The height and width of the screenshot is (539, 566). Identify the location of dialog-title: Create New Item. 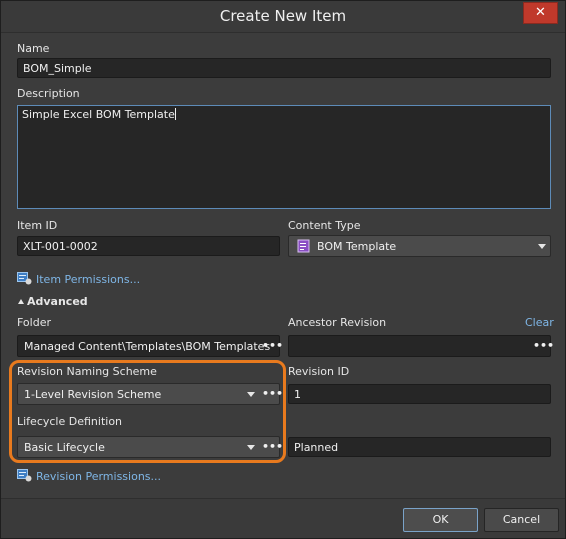
(283, 16).